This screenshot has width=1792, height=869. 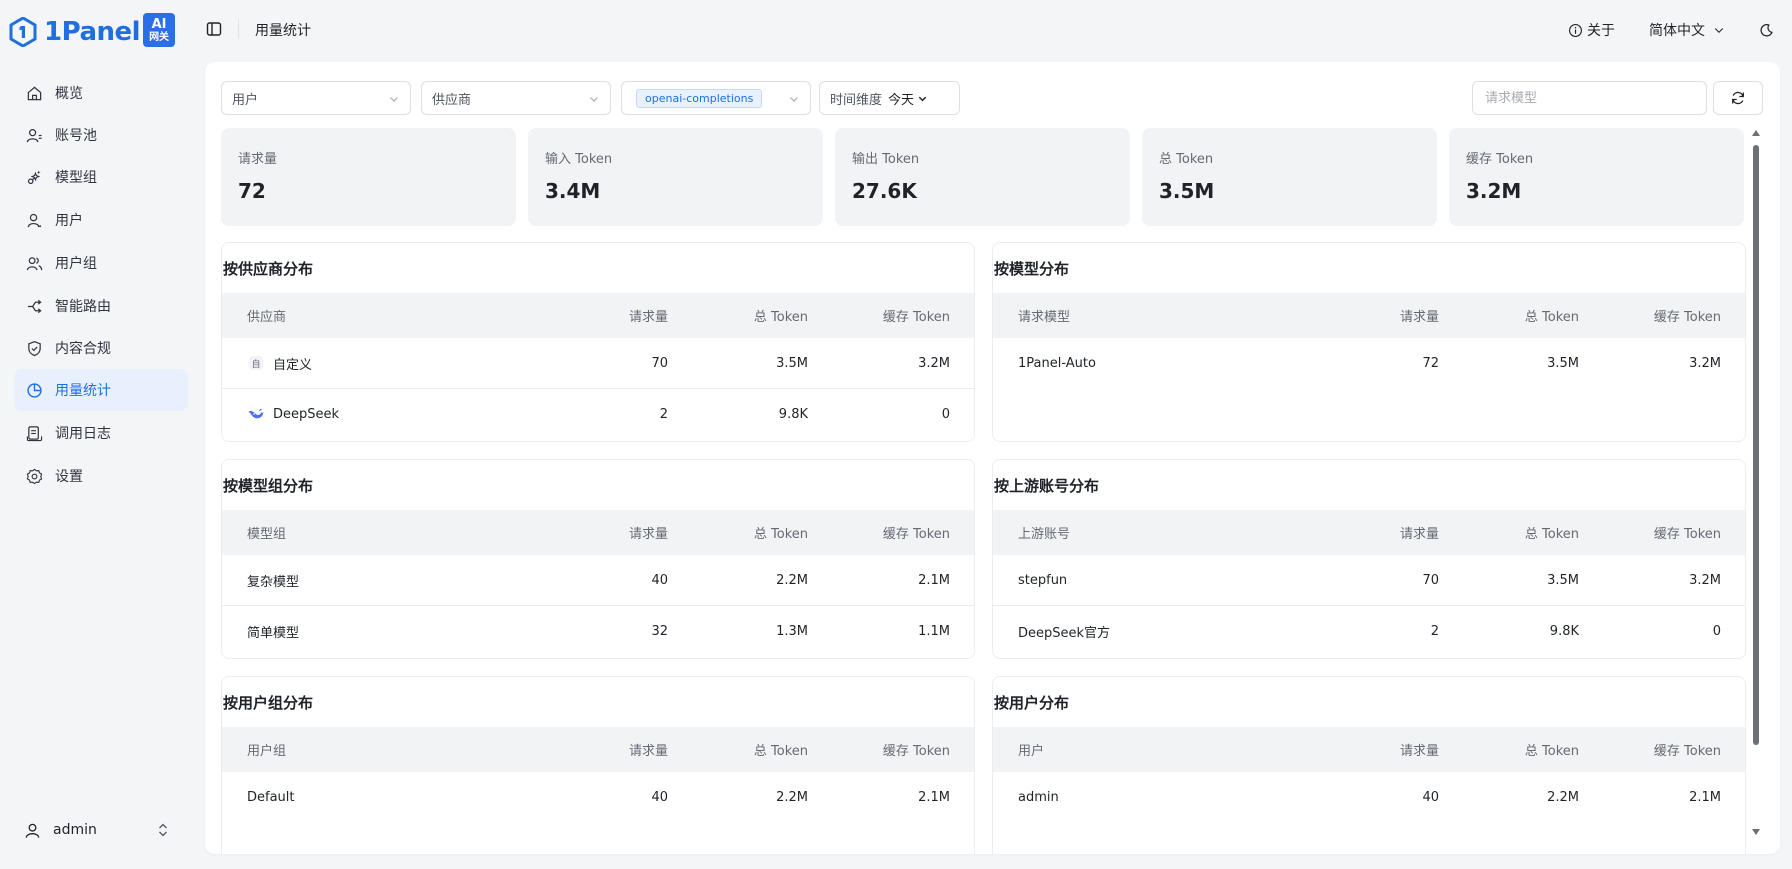 I want to click on sidebar-item-compliance: 内容合规, so click(x=101, y=348).